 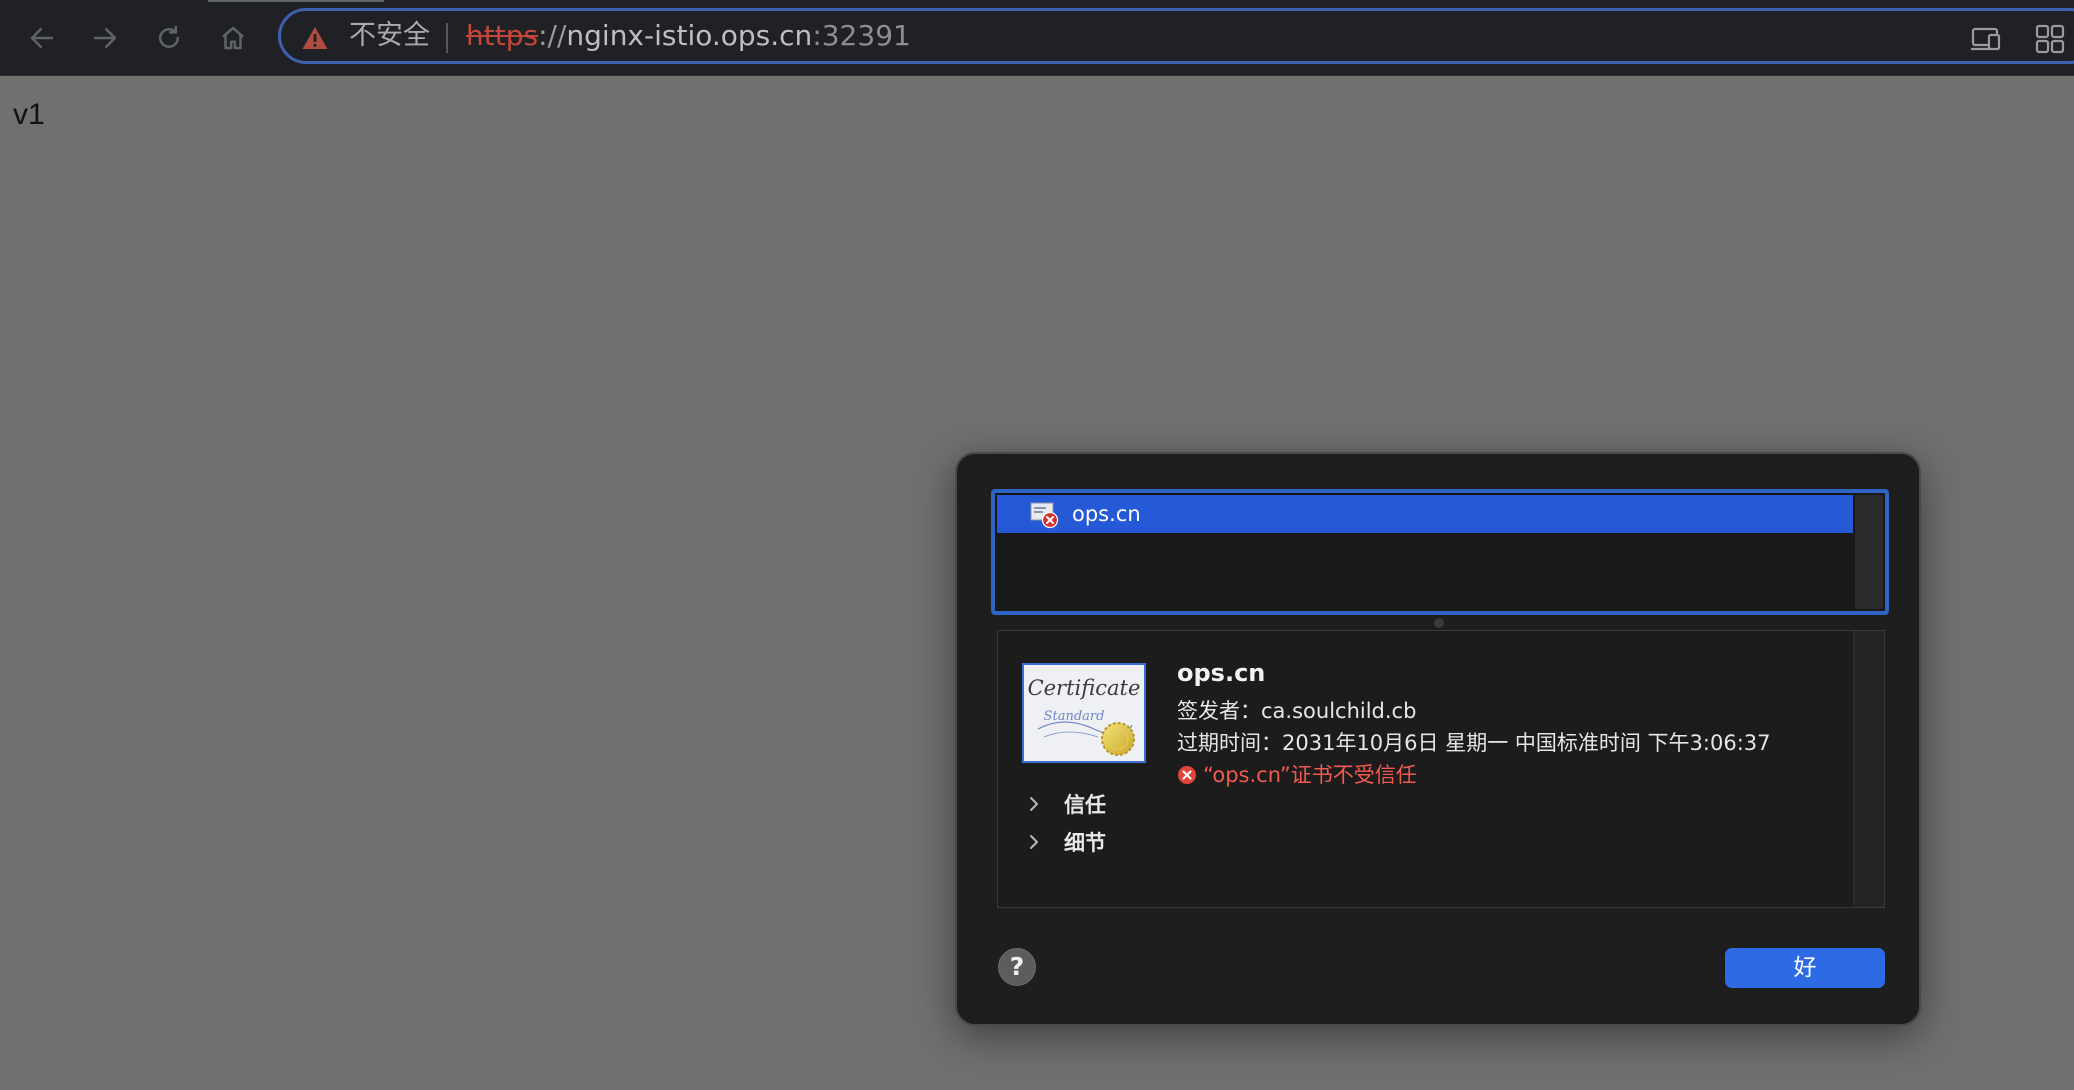 What do you see at coordinates (1017, 967) in the screenshot?
I see `help-button: ?` at bounding box center [1017, 967].